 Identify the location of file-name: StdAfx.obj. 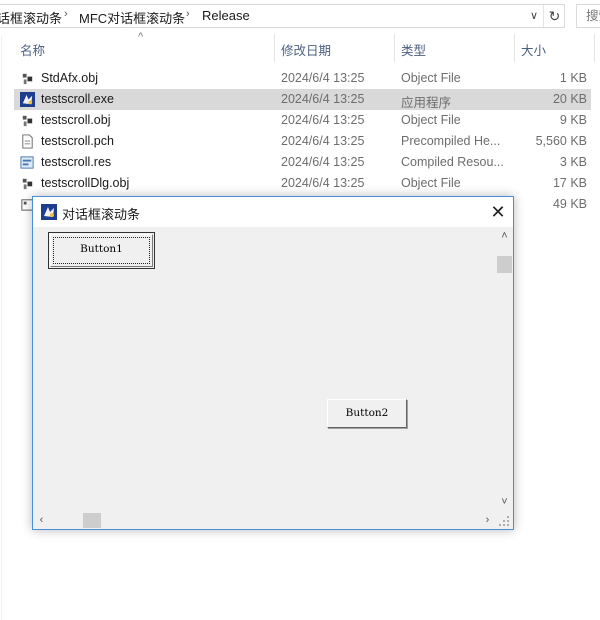
(69, 78).